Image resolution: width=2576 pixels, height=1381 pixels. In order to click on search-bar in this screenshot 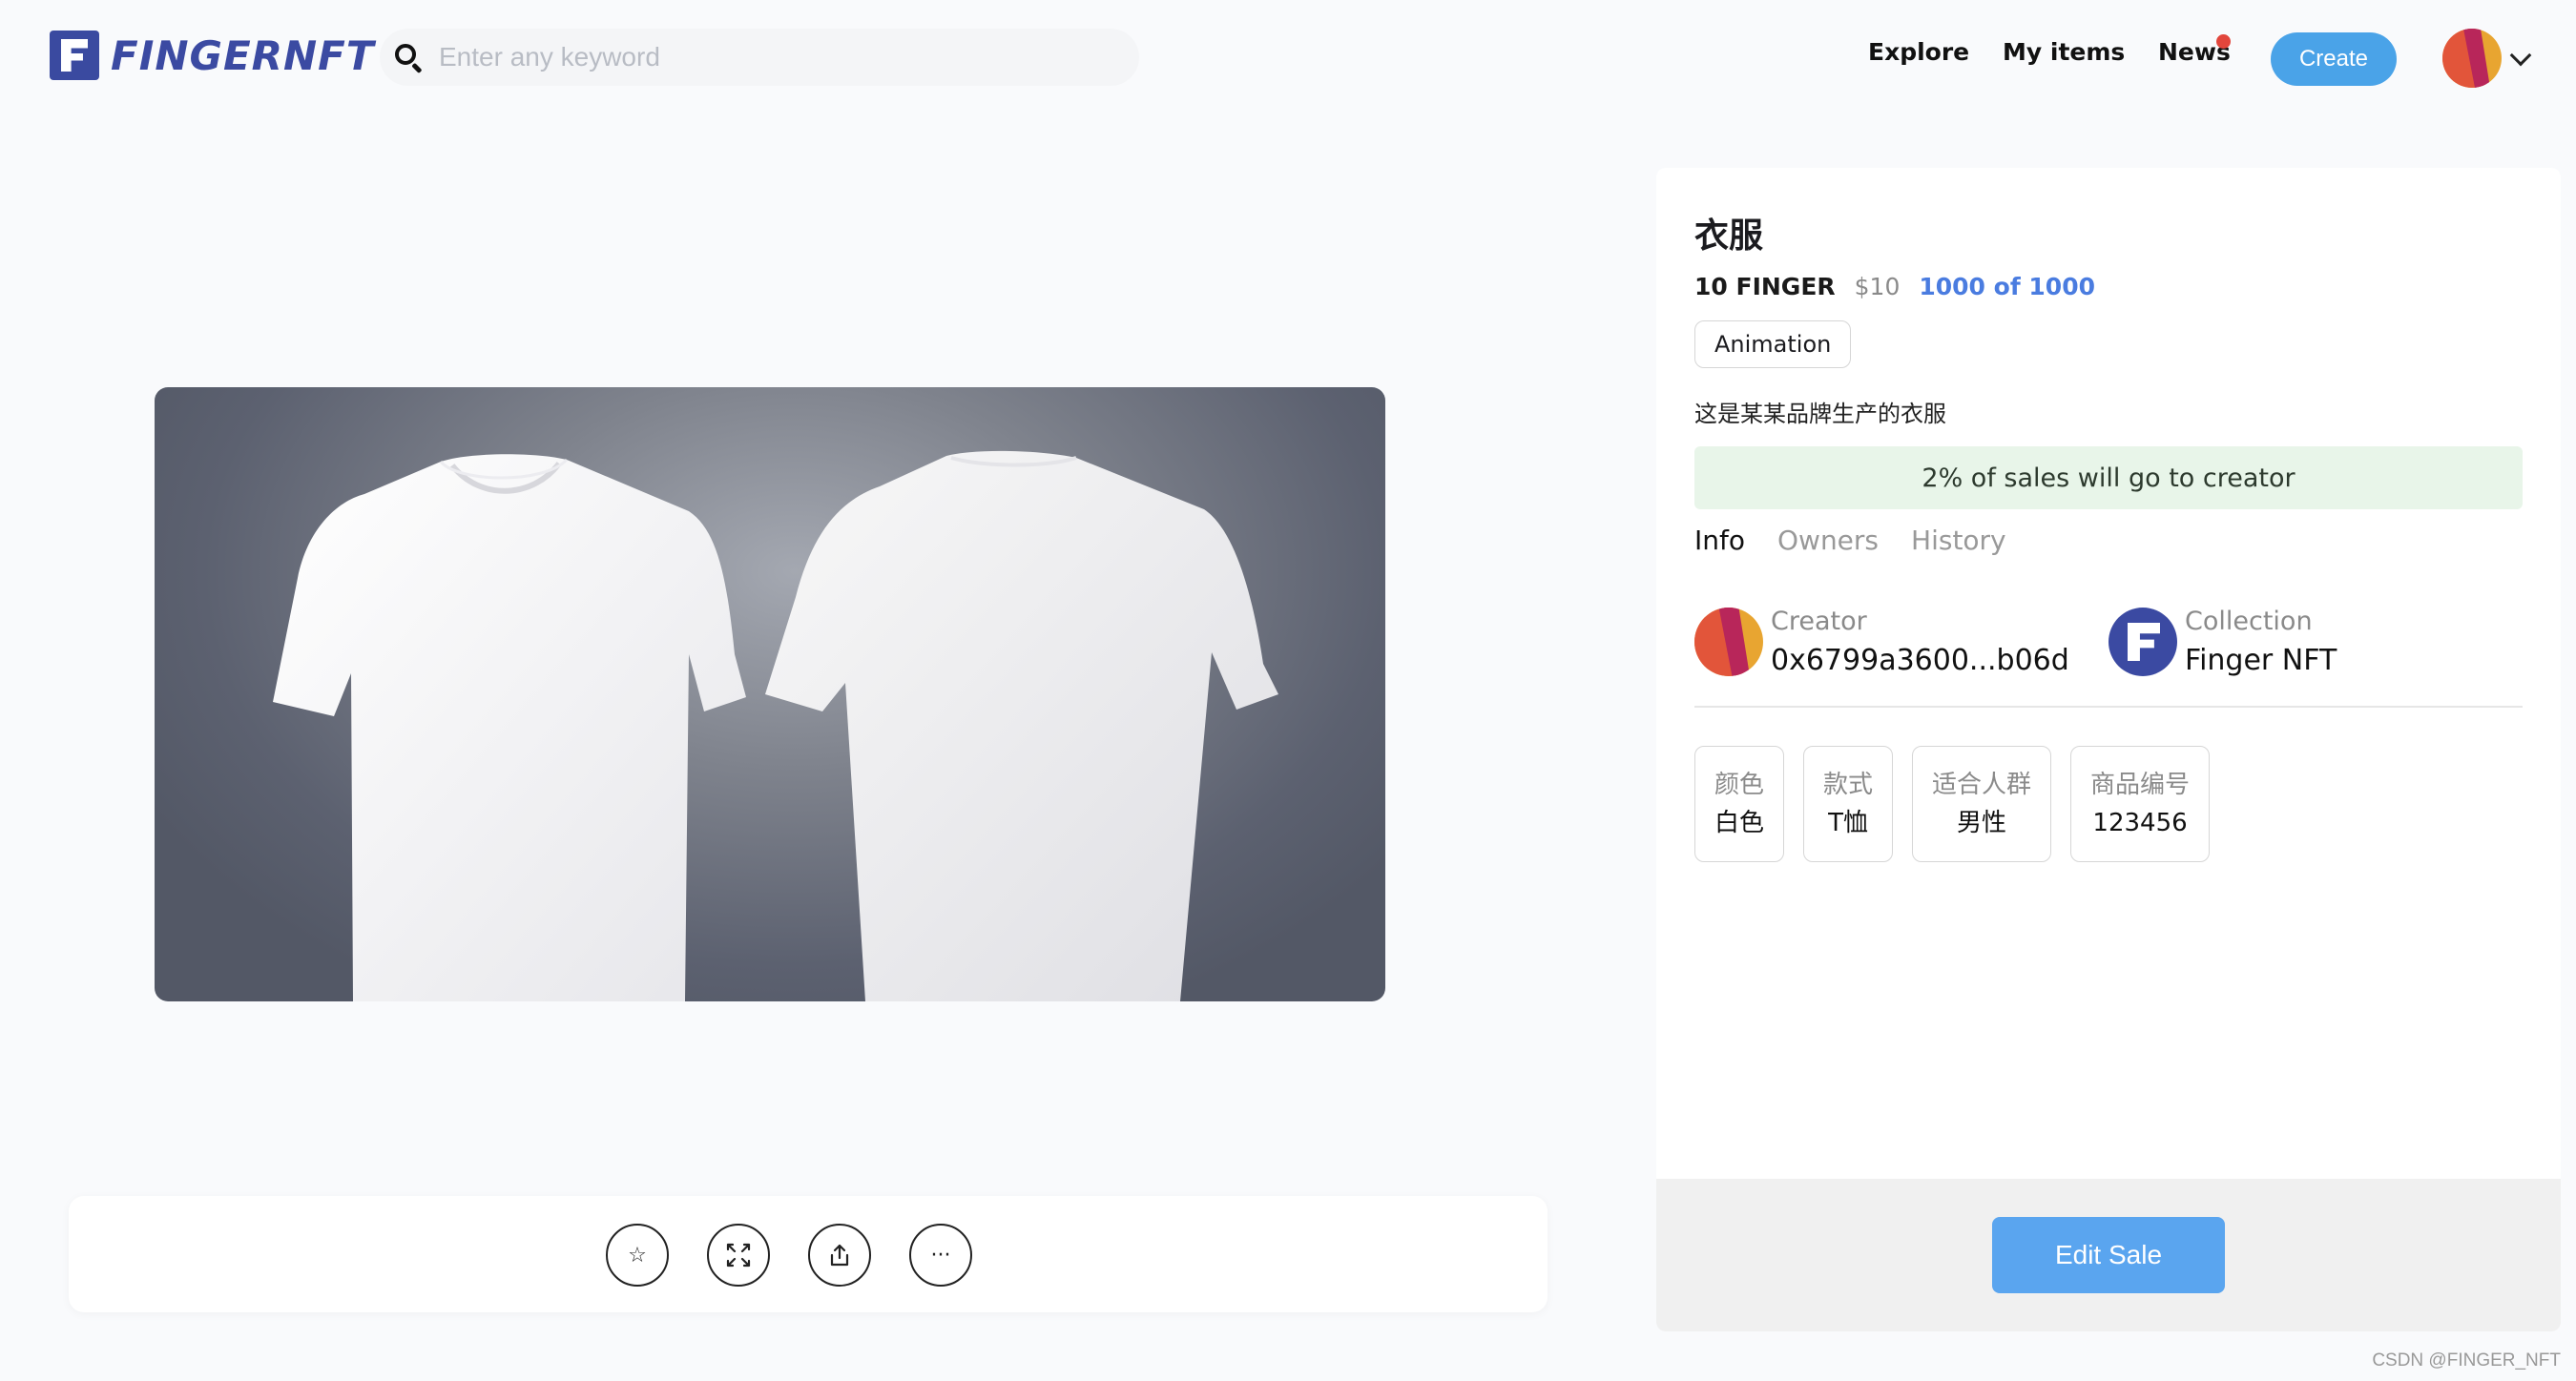, I will do `click(759, 57)`.